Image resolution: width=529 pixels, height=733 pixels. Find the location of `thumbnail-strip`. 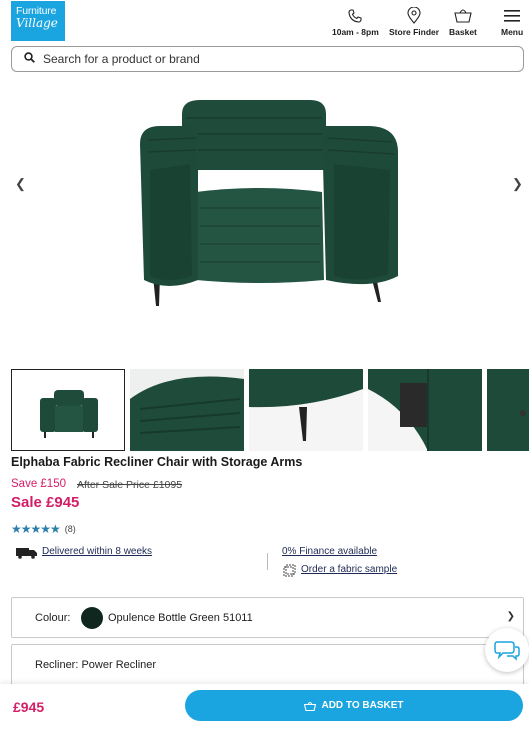

thumbnail-strip is located at coordinates (270, 410).